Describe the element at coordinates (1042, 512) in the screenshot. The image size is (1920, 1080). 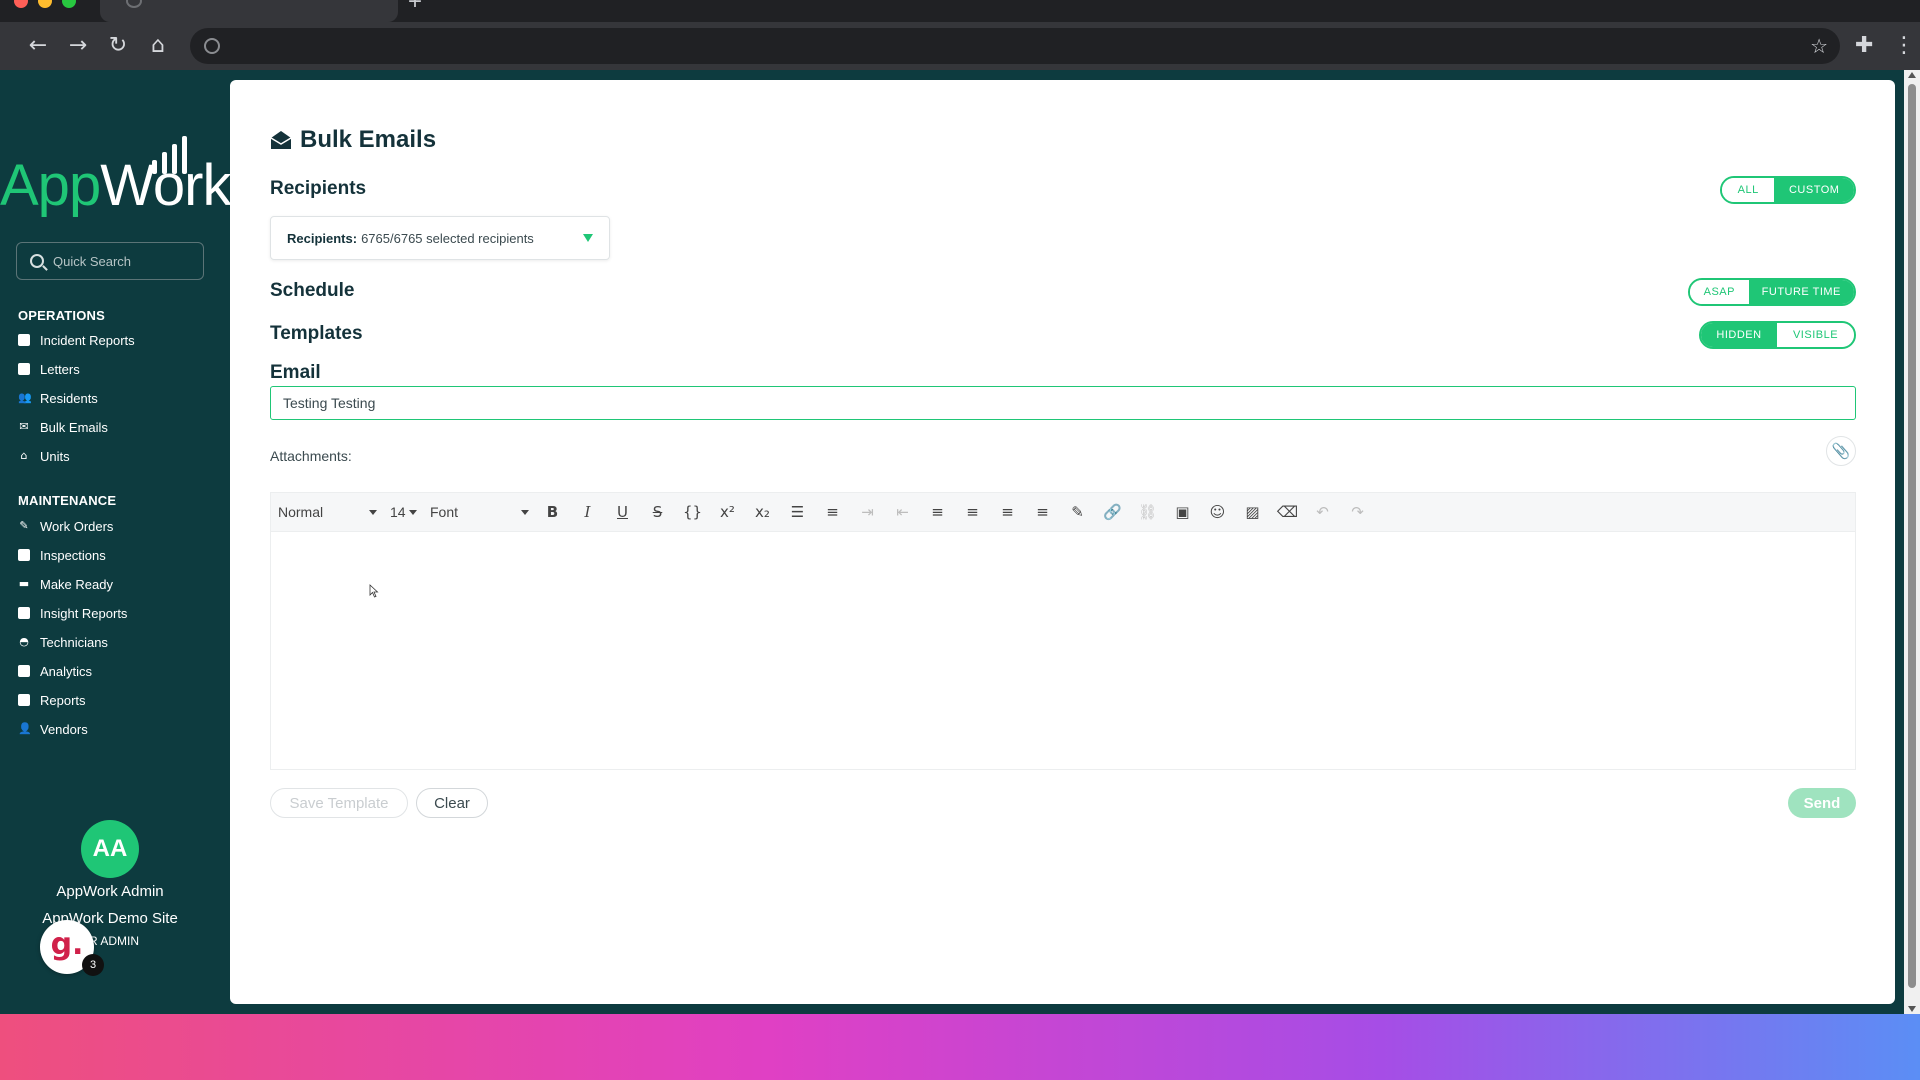
I see `justify-button: ≡` at that location.